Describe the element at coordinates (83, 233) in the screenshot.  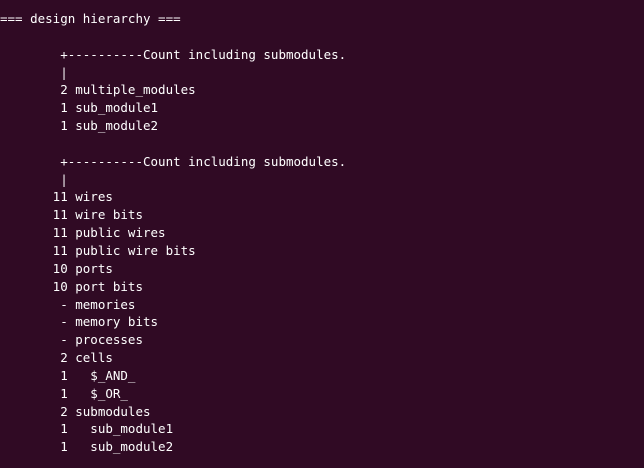
I see `stat-line: 11 public wires` at that location.